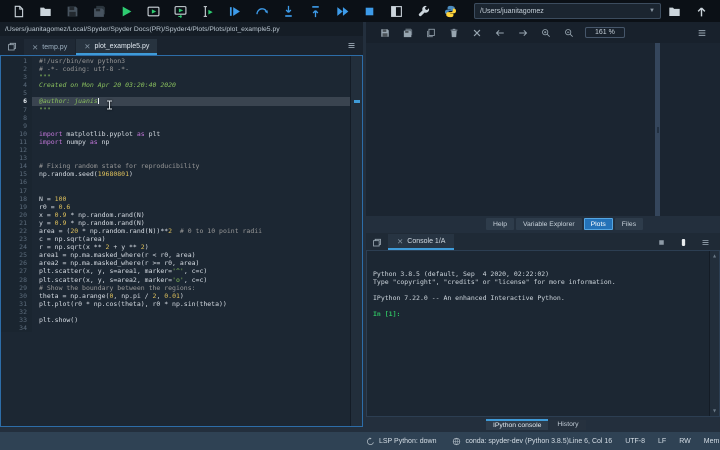 This screenshot has height=450, width=720. I want to click on save-all-button, so click(99, 11).